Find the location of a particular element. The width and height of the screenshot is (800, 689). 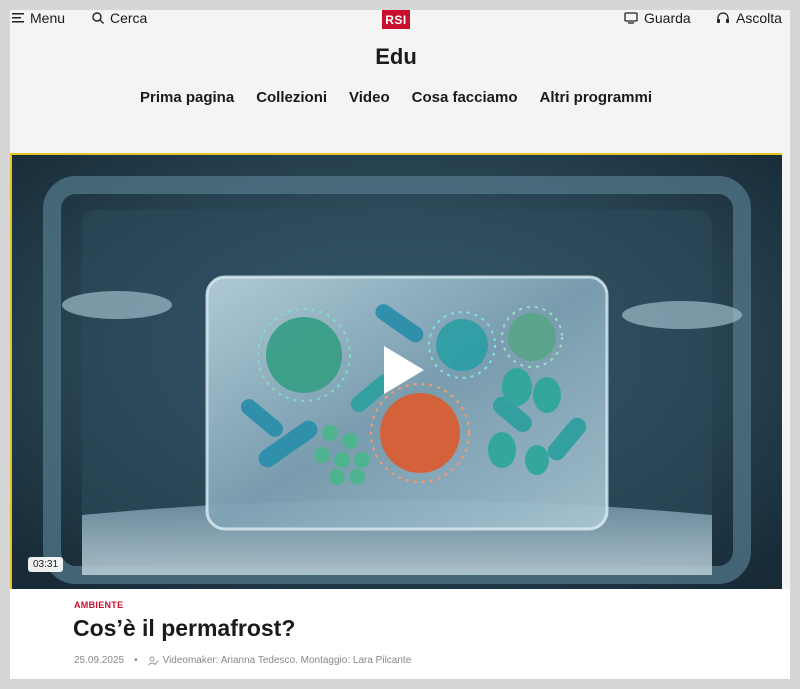

rsi-logo: RSI is located at coordinates (396, 19).